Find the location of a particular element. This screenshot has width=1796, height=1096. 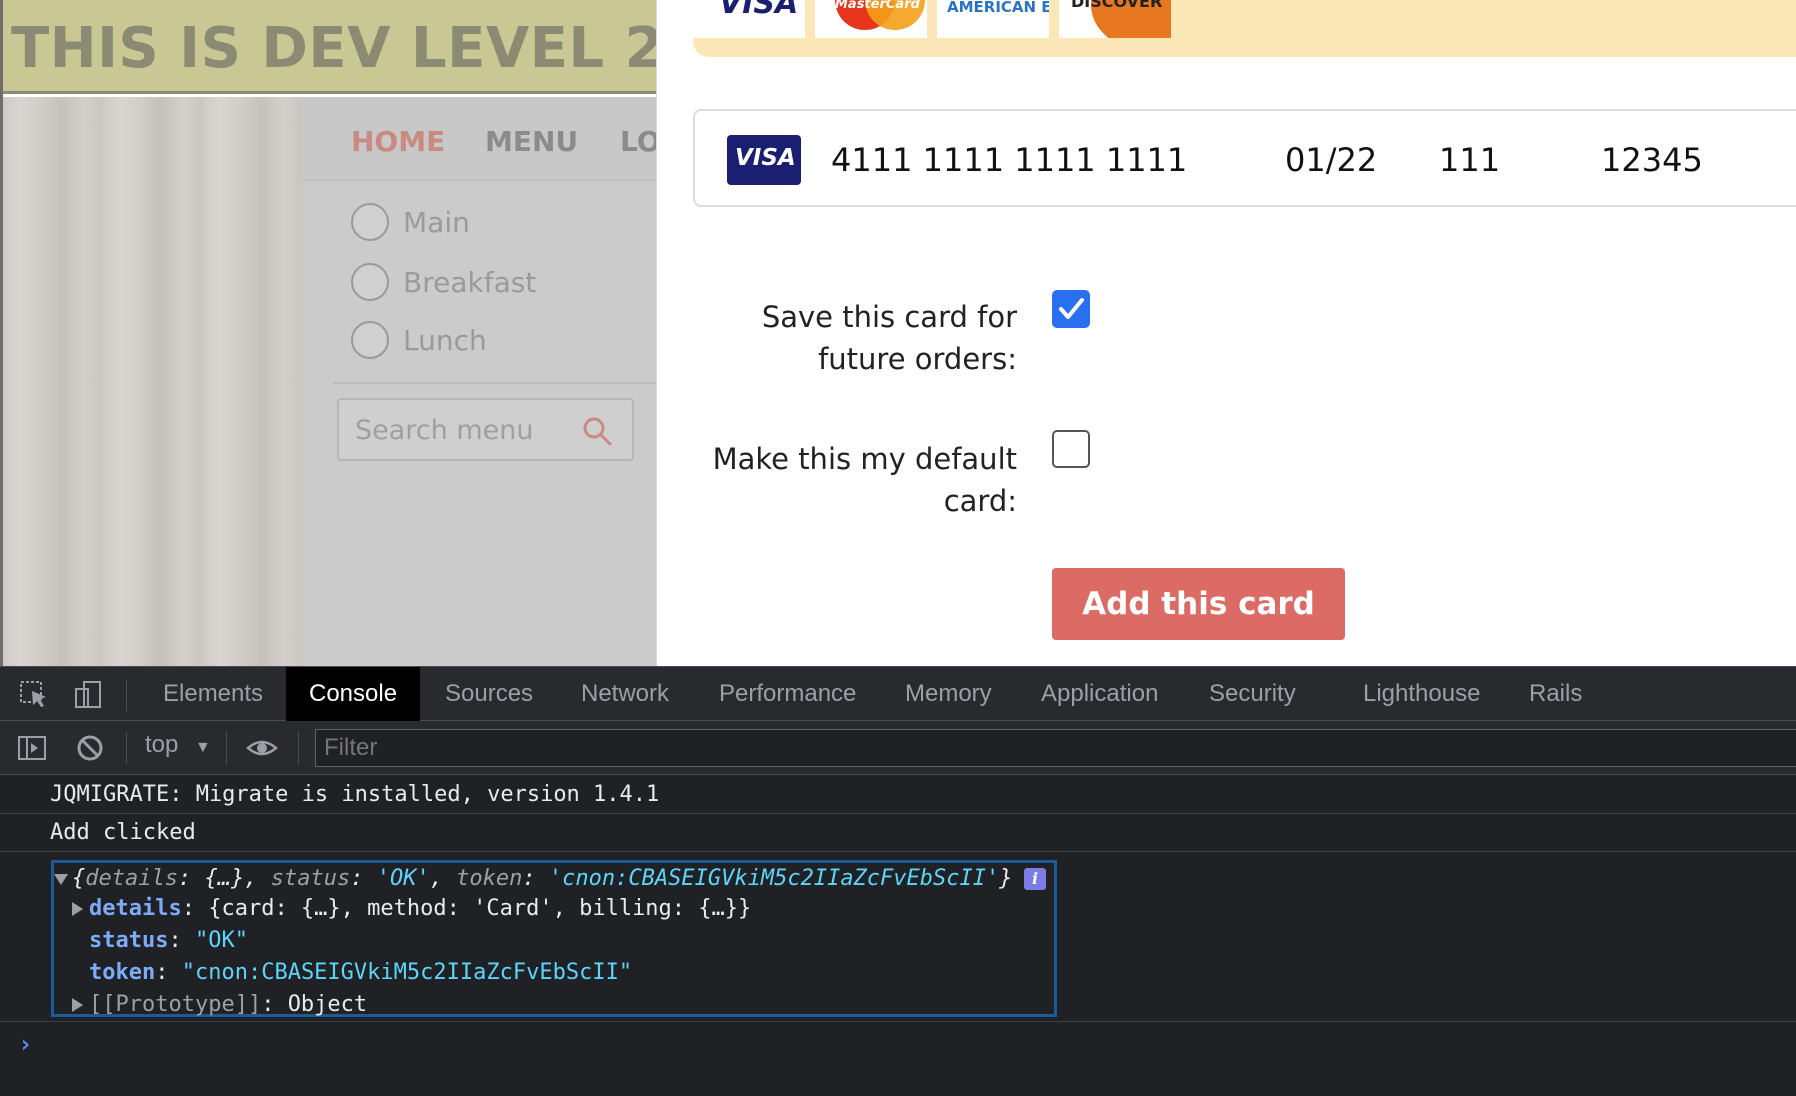

dev-environment-banner: THIS IS DEV LEVEL 2 is located at coordinates (329, 47).